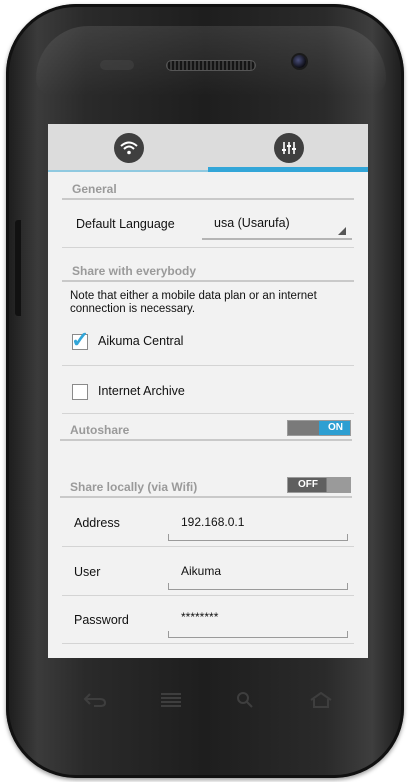  Describe the element at coordinates (80, 392) in the screenshot. I see `internet-archive-checkbox` at that location.